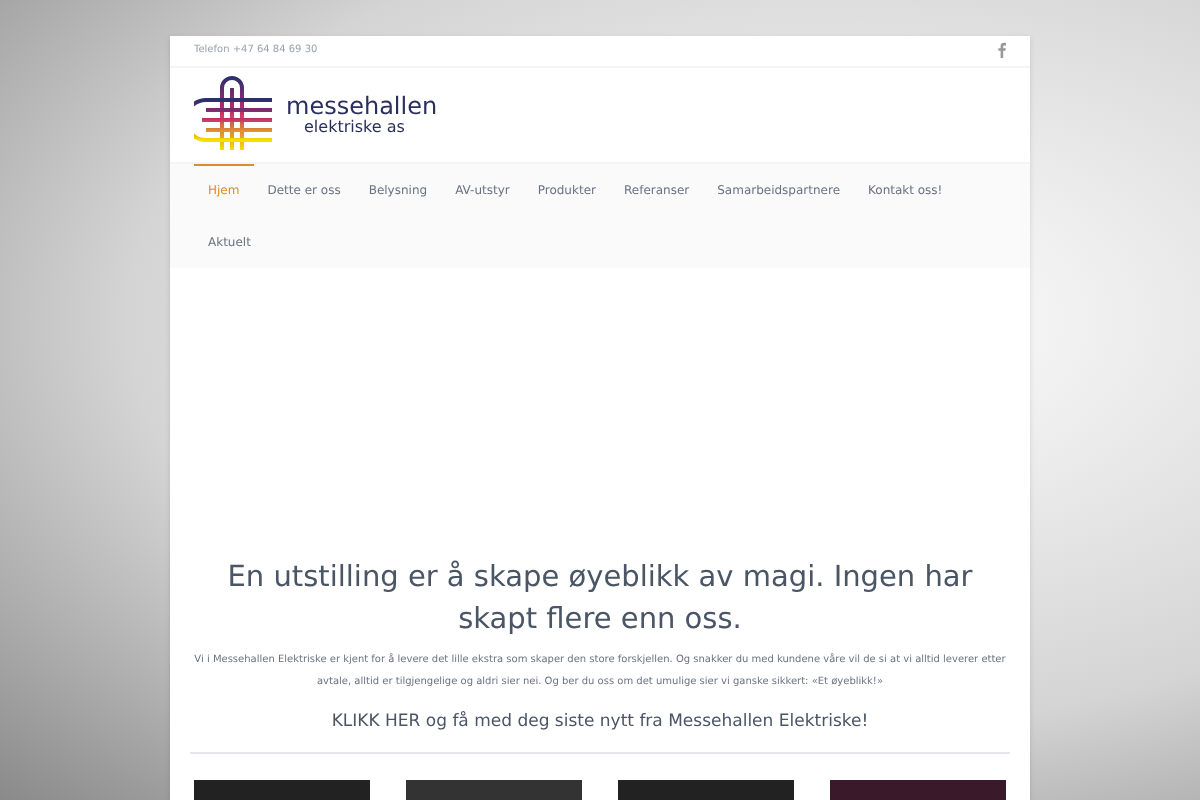 Image resolution: width=1200 pixels, height=800 pixels. I want to click on news-link: KLIKK HER og få med deg siste nytt fra Messehallen Elektriske!, so click(600, 723).